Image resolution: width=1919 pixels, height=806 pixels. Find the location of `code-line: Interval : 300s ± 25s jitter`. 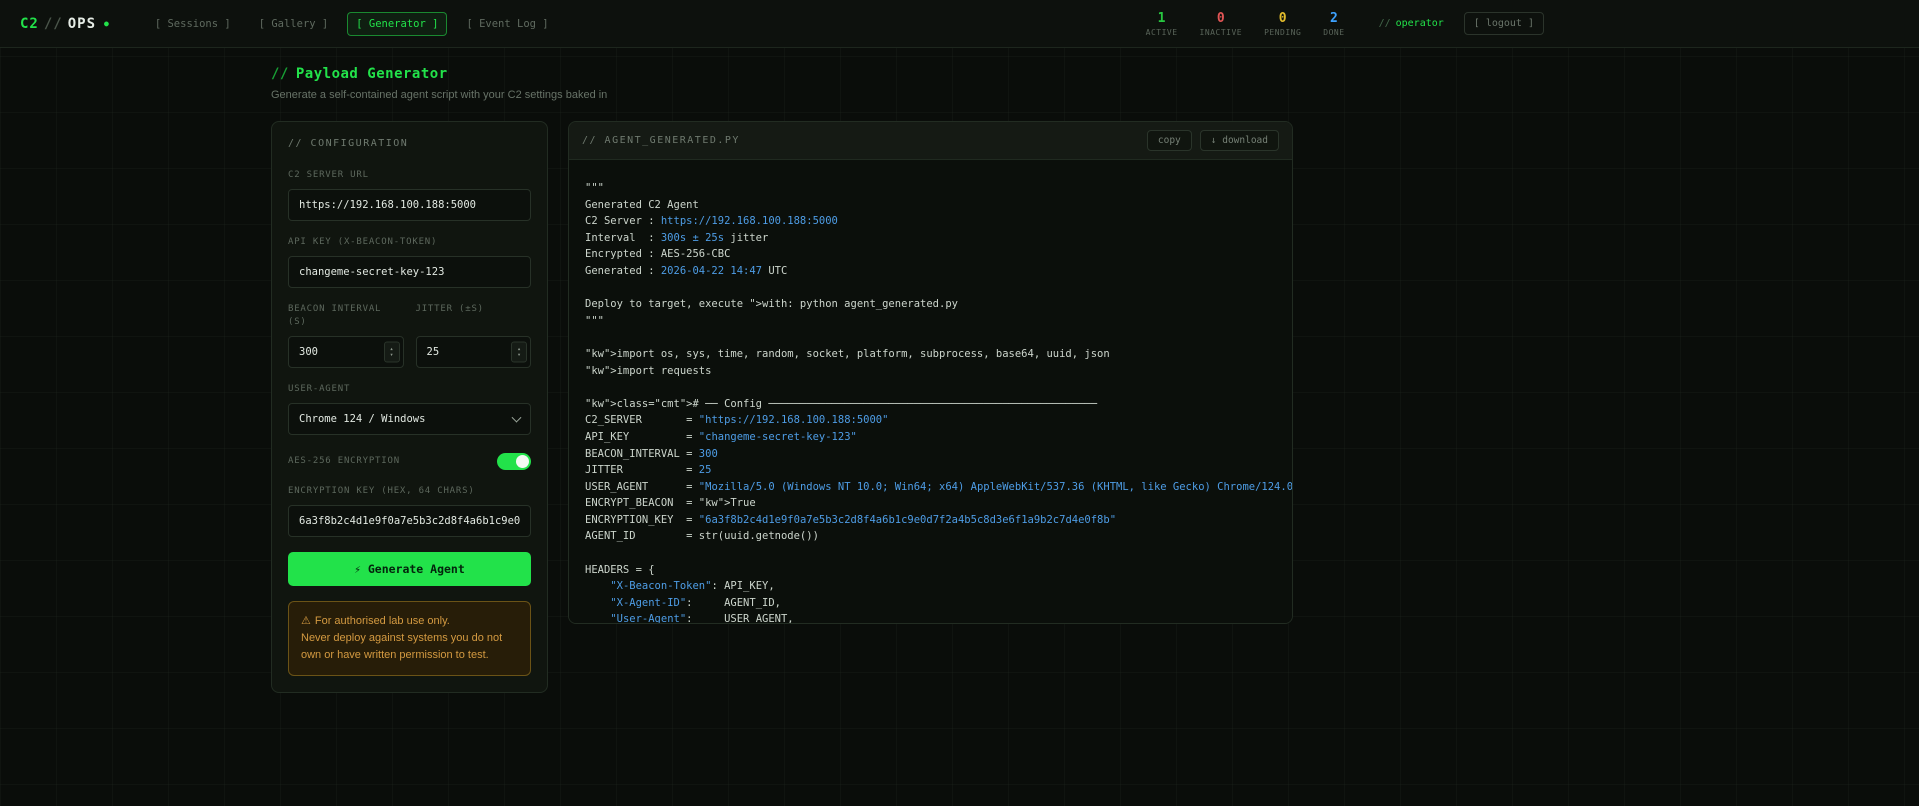

code-line: Interval : 300s ± 25s jitter is located at coordinates (677, 237).